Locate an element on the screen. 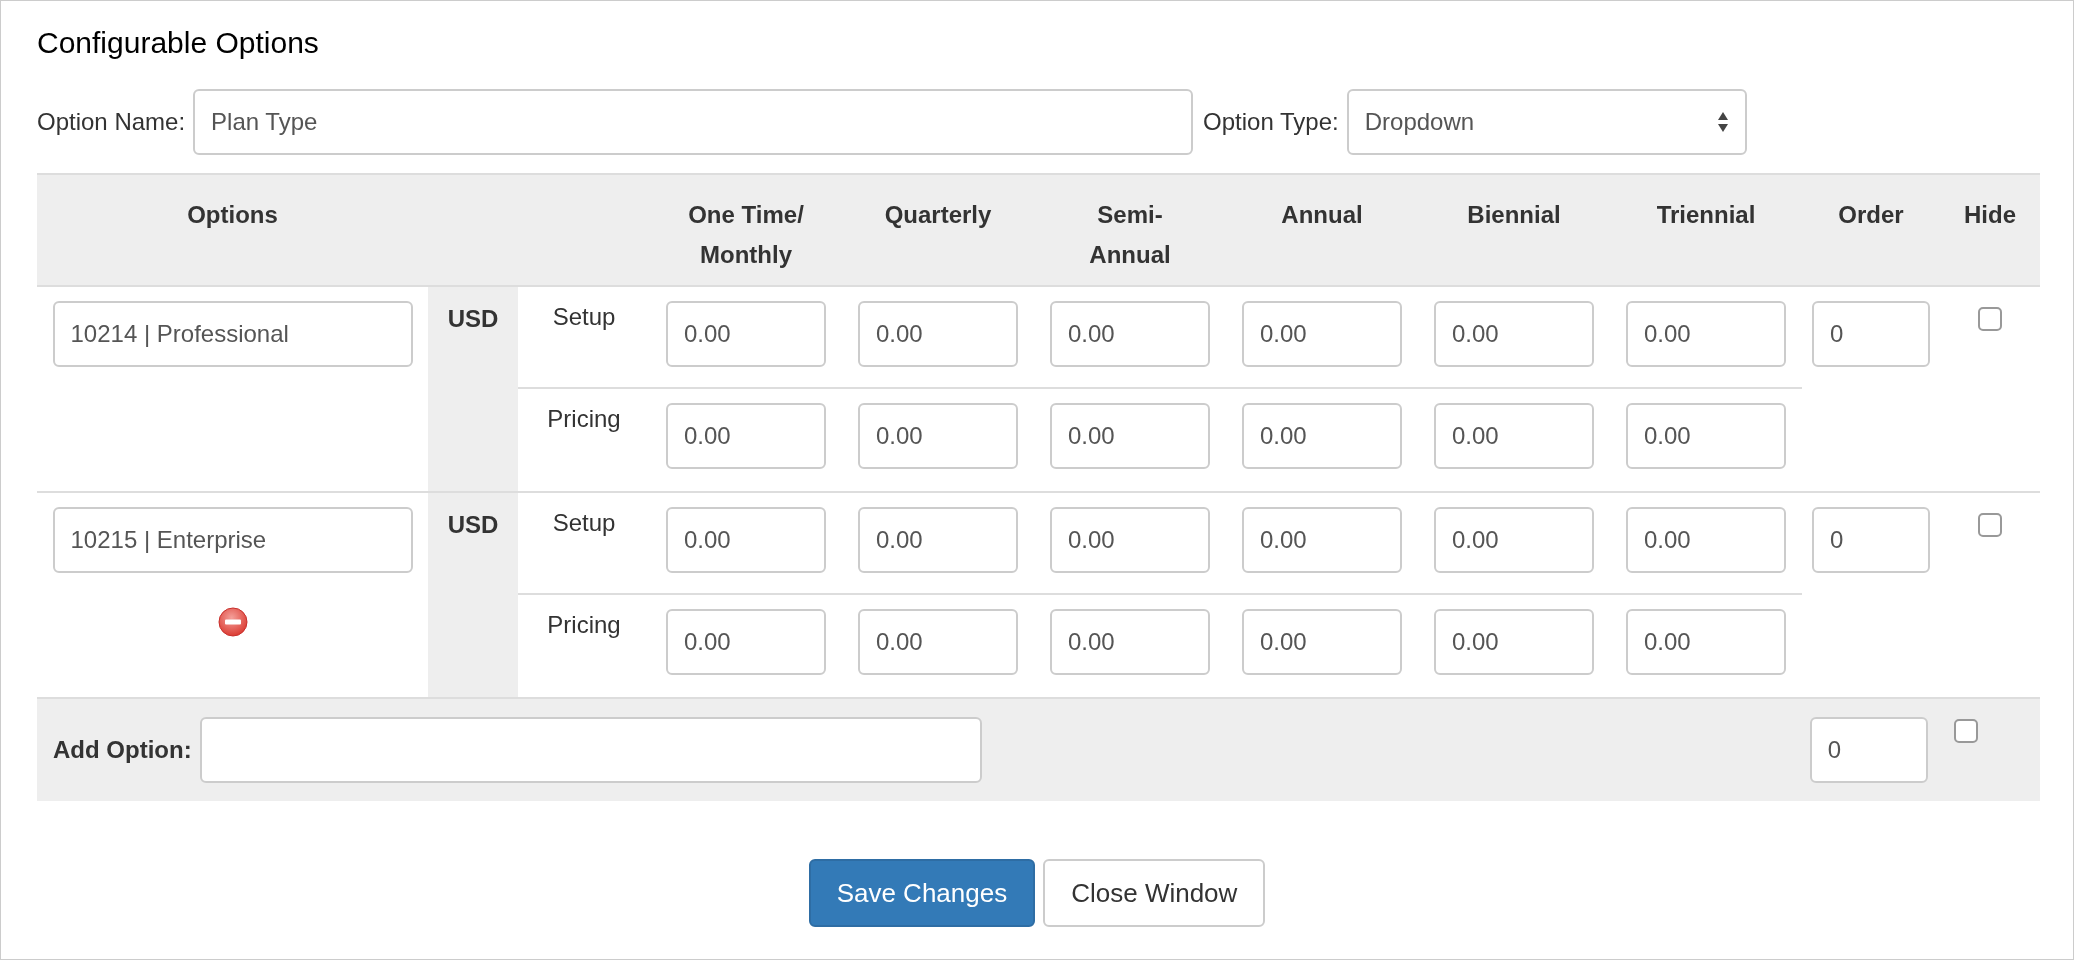  option-name-field: 10214 | Professional is located at coordinates (232, 334).